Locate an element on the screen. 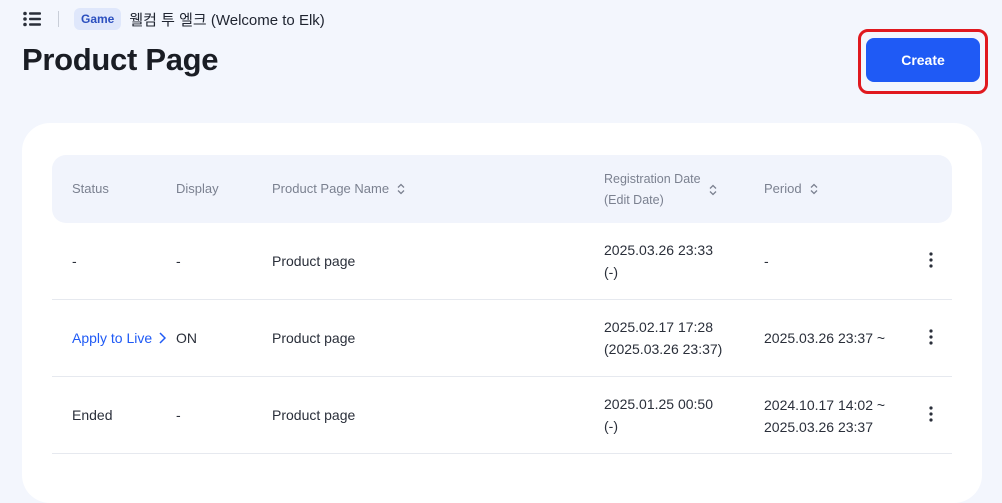 The image size is (1002, 503). create-button-highlight: Create is located at coordinates (923, 61).